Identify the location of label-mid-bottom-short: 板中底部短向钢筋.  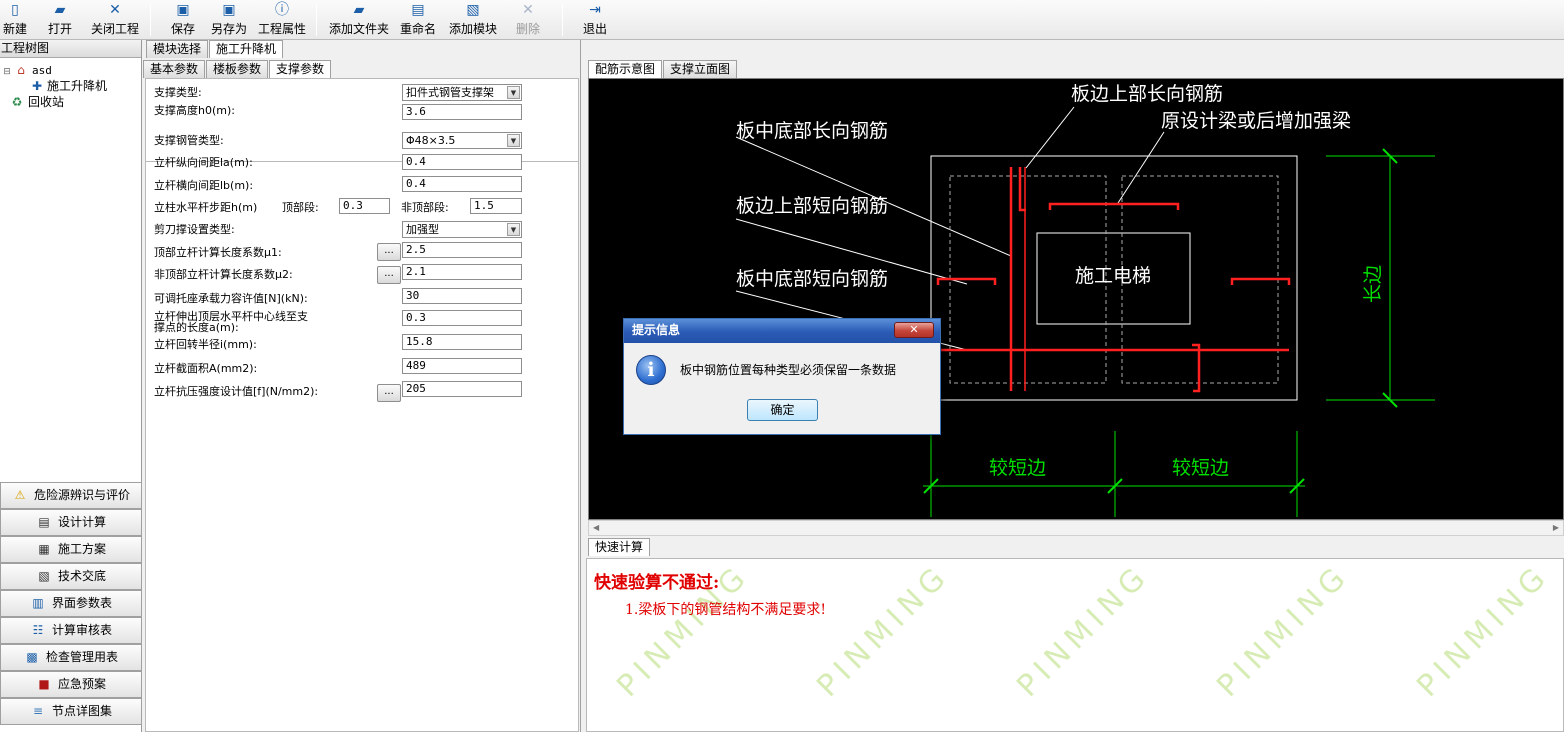
(812, 279).